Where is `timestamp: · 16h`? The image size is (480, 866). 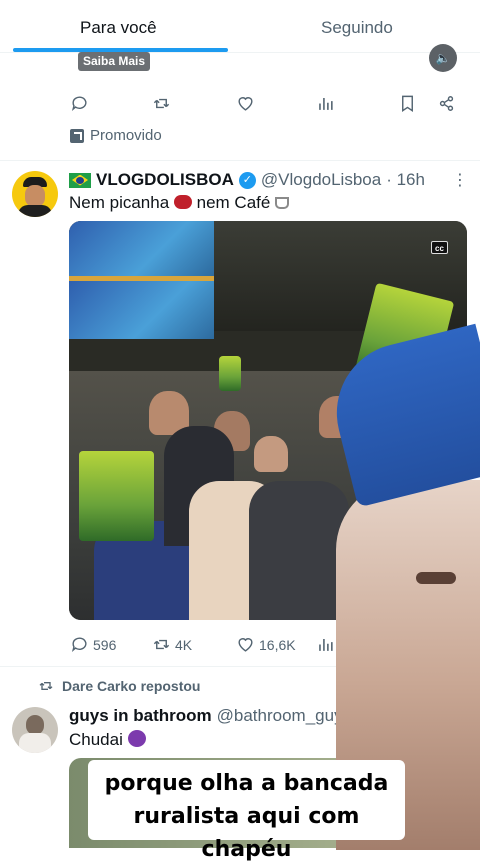
timestamp: · 16h is located at coordinates (405, 180).